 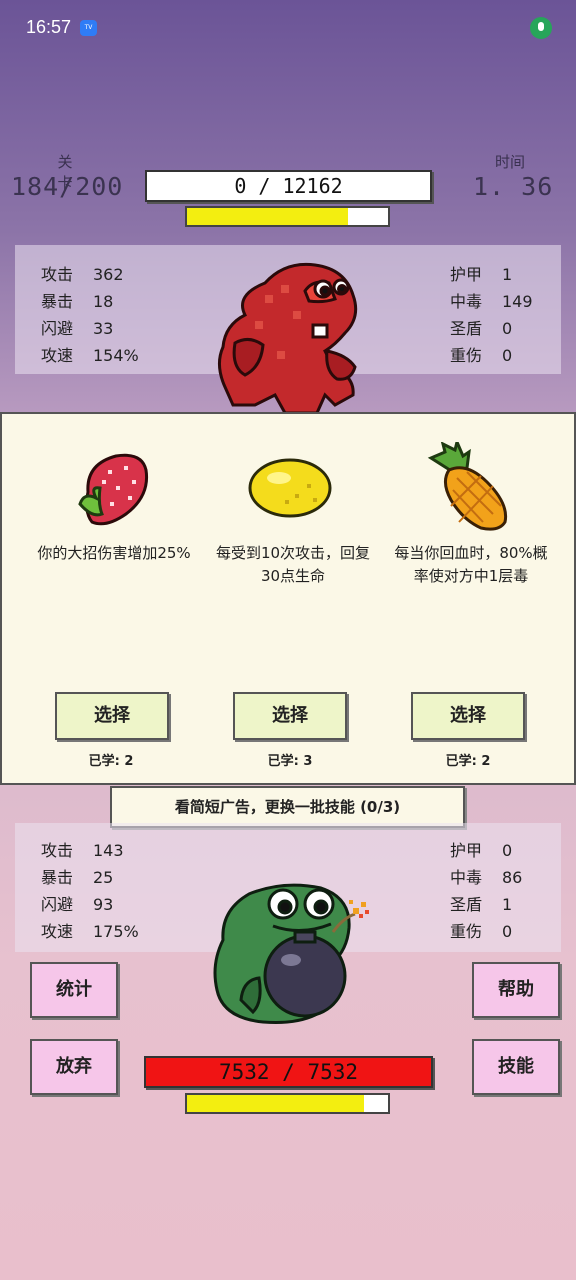 I want to click on status-time: 16:57, so click(x=49, y=27).